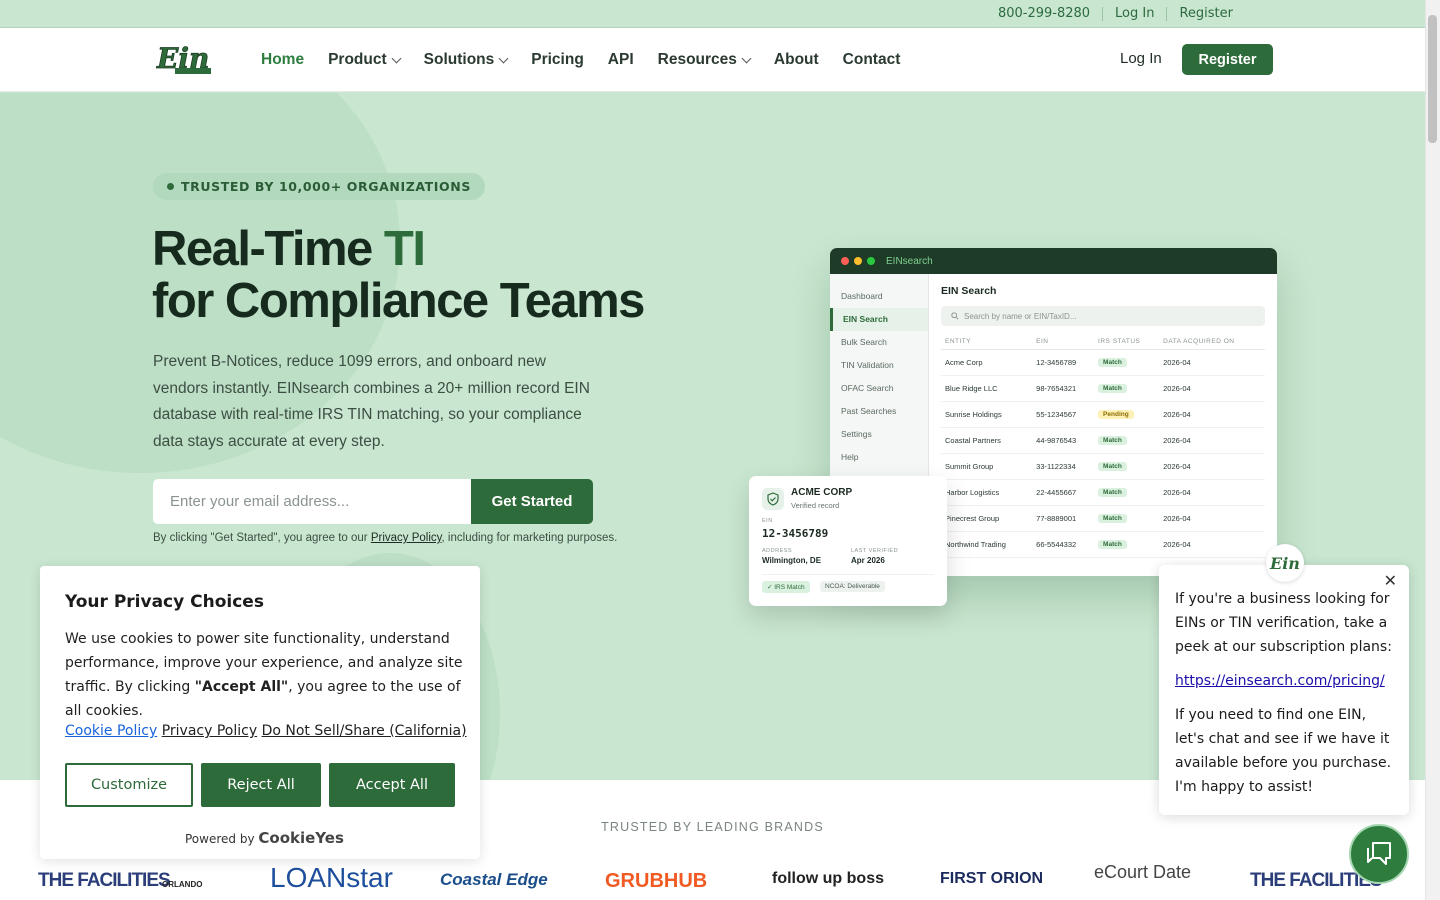 The height and width of the screenshot is (900, 1440). Describe the element at coordinates (301, 838) in the screenshot. I see `cookieyes-logo: CookieYes` at that location.